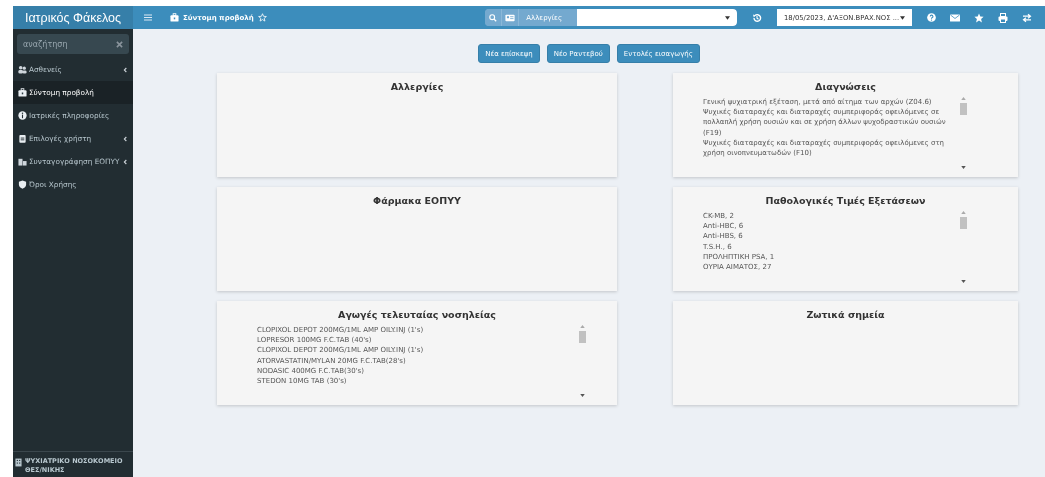 The height and width of the screenshot is (477, 1045). I want to click on print-icon, so click(1003, 17).